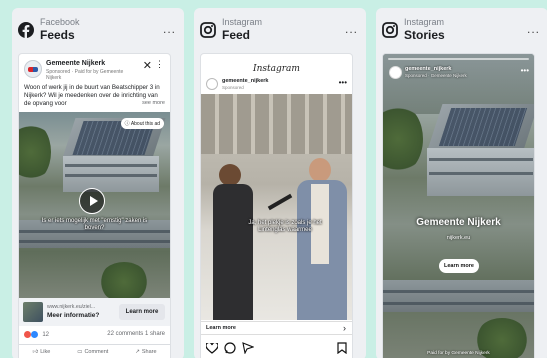 The height and width of the screenshot is (358, 547). Describe the element at coordinates (248, 348) in the screenshot. I see `send-icon` at that location.